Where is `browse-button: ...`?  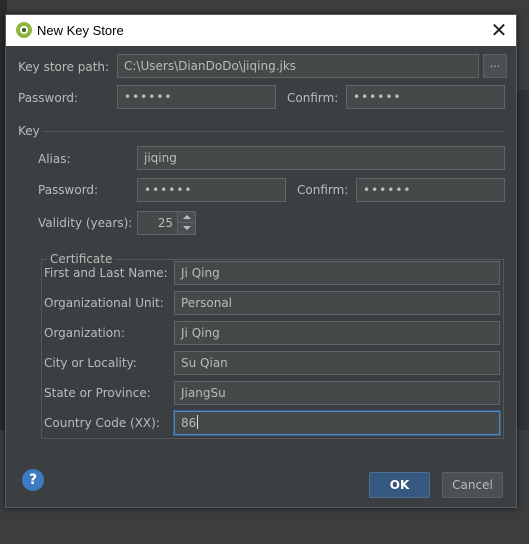
browse-button: ... is located at coordinates (495, 66).